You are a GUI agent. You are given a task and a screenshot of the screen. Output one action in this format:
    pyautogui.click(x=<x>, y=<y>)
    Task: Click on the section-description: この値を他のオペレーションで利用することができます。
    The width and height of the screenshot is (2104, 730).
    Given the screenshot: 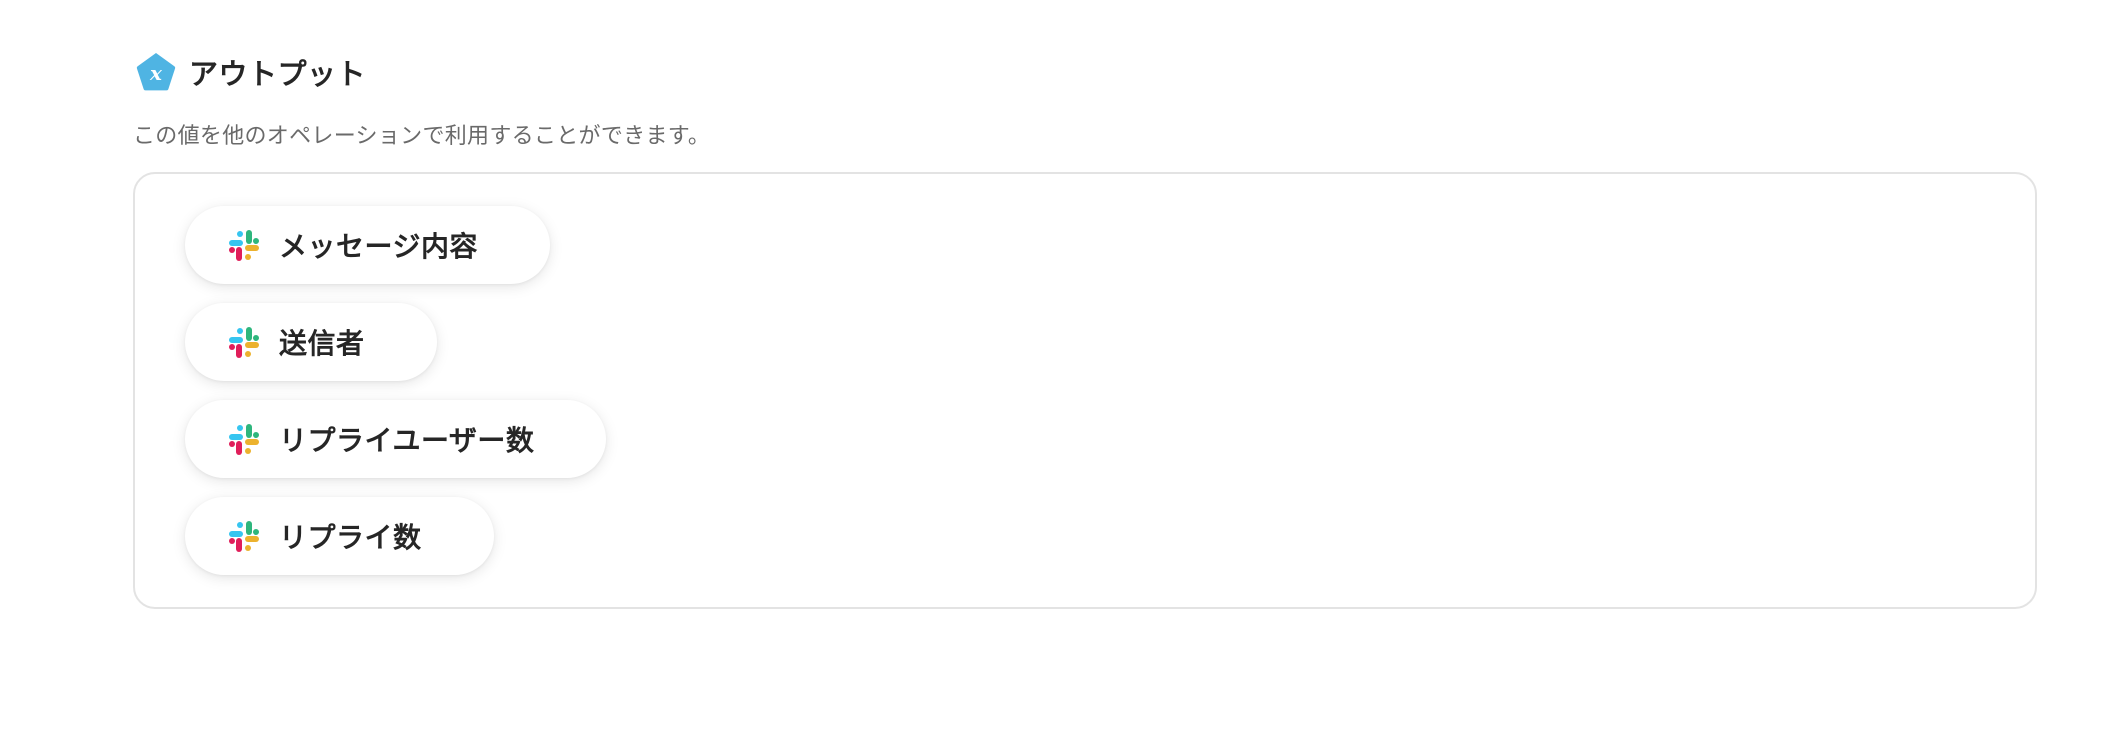 What is the action you would take?
    pyautogui.click(x=422, y=136)
    